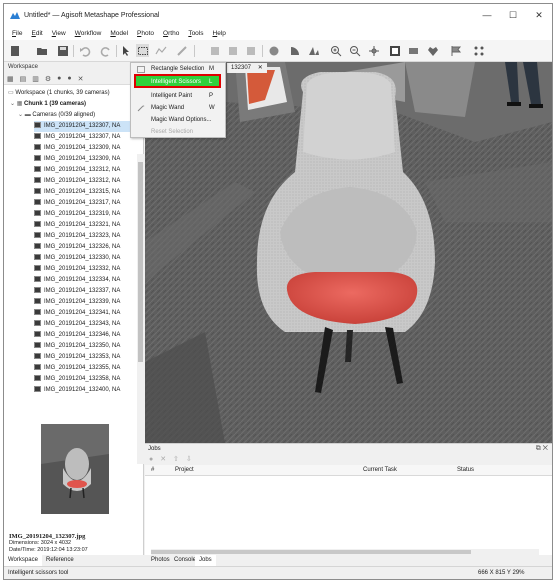 Image resolution: width=556 pixels, height=583 pixels. I want to click on undo-icon, so click(84, 50).